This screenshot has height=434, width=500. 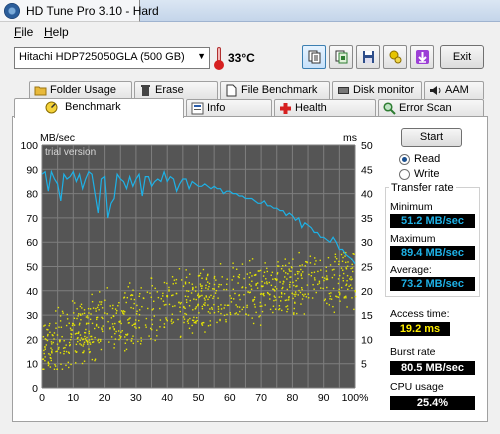 I want to click on cpu-usage-value: 25.4%, so click(x=432, y=403).